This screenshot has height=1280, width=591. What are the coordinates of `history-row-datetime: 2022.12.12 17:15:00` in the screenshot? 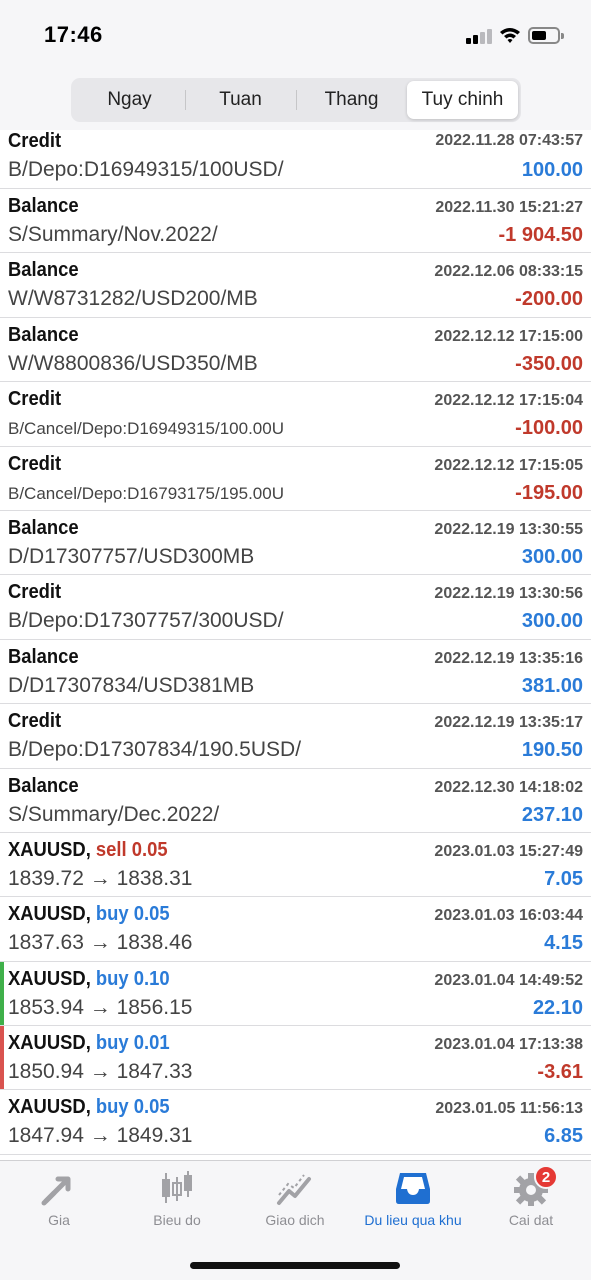 It's located at (508, 336).